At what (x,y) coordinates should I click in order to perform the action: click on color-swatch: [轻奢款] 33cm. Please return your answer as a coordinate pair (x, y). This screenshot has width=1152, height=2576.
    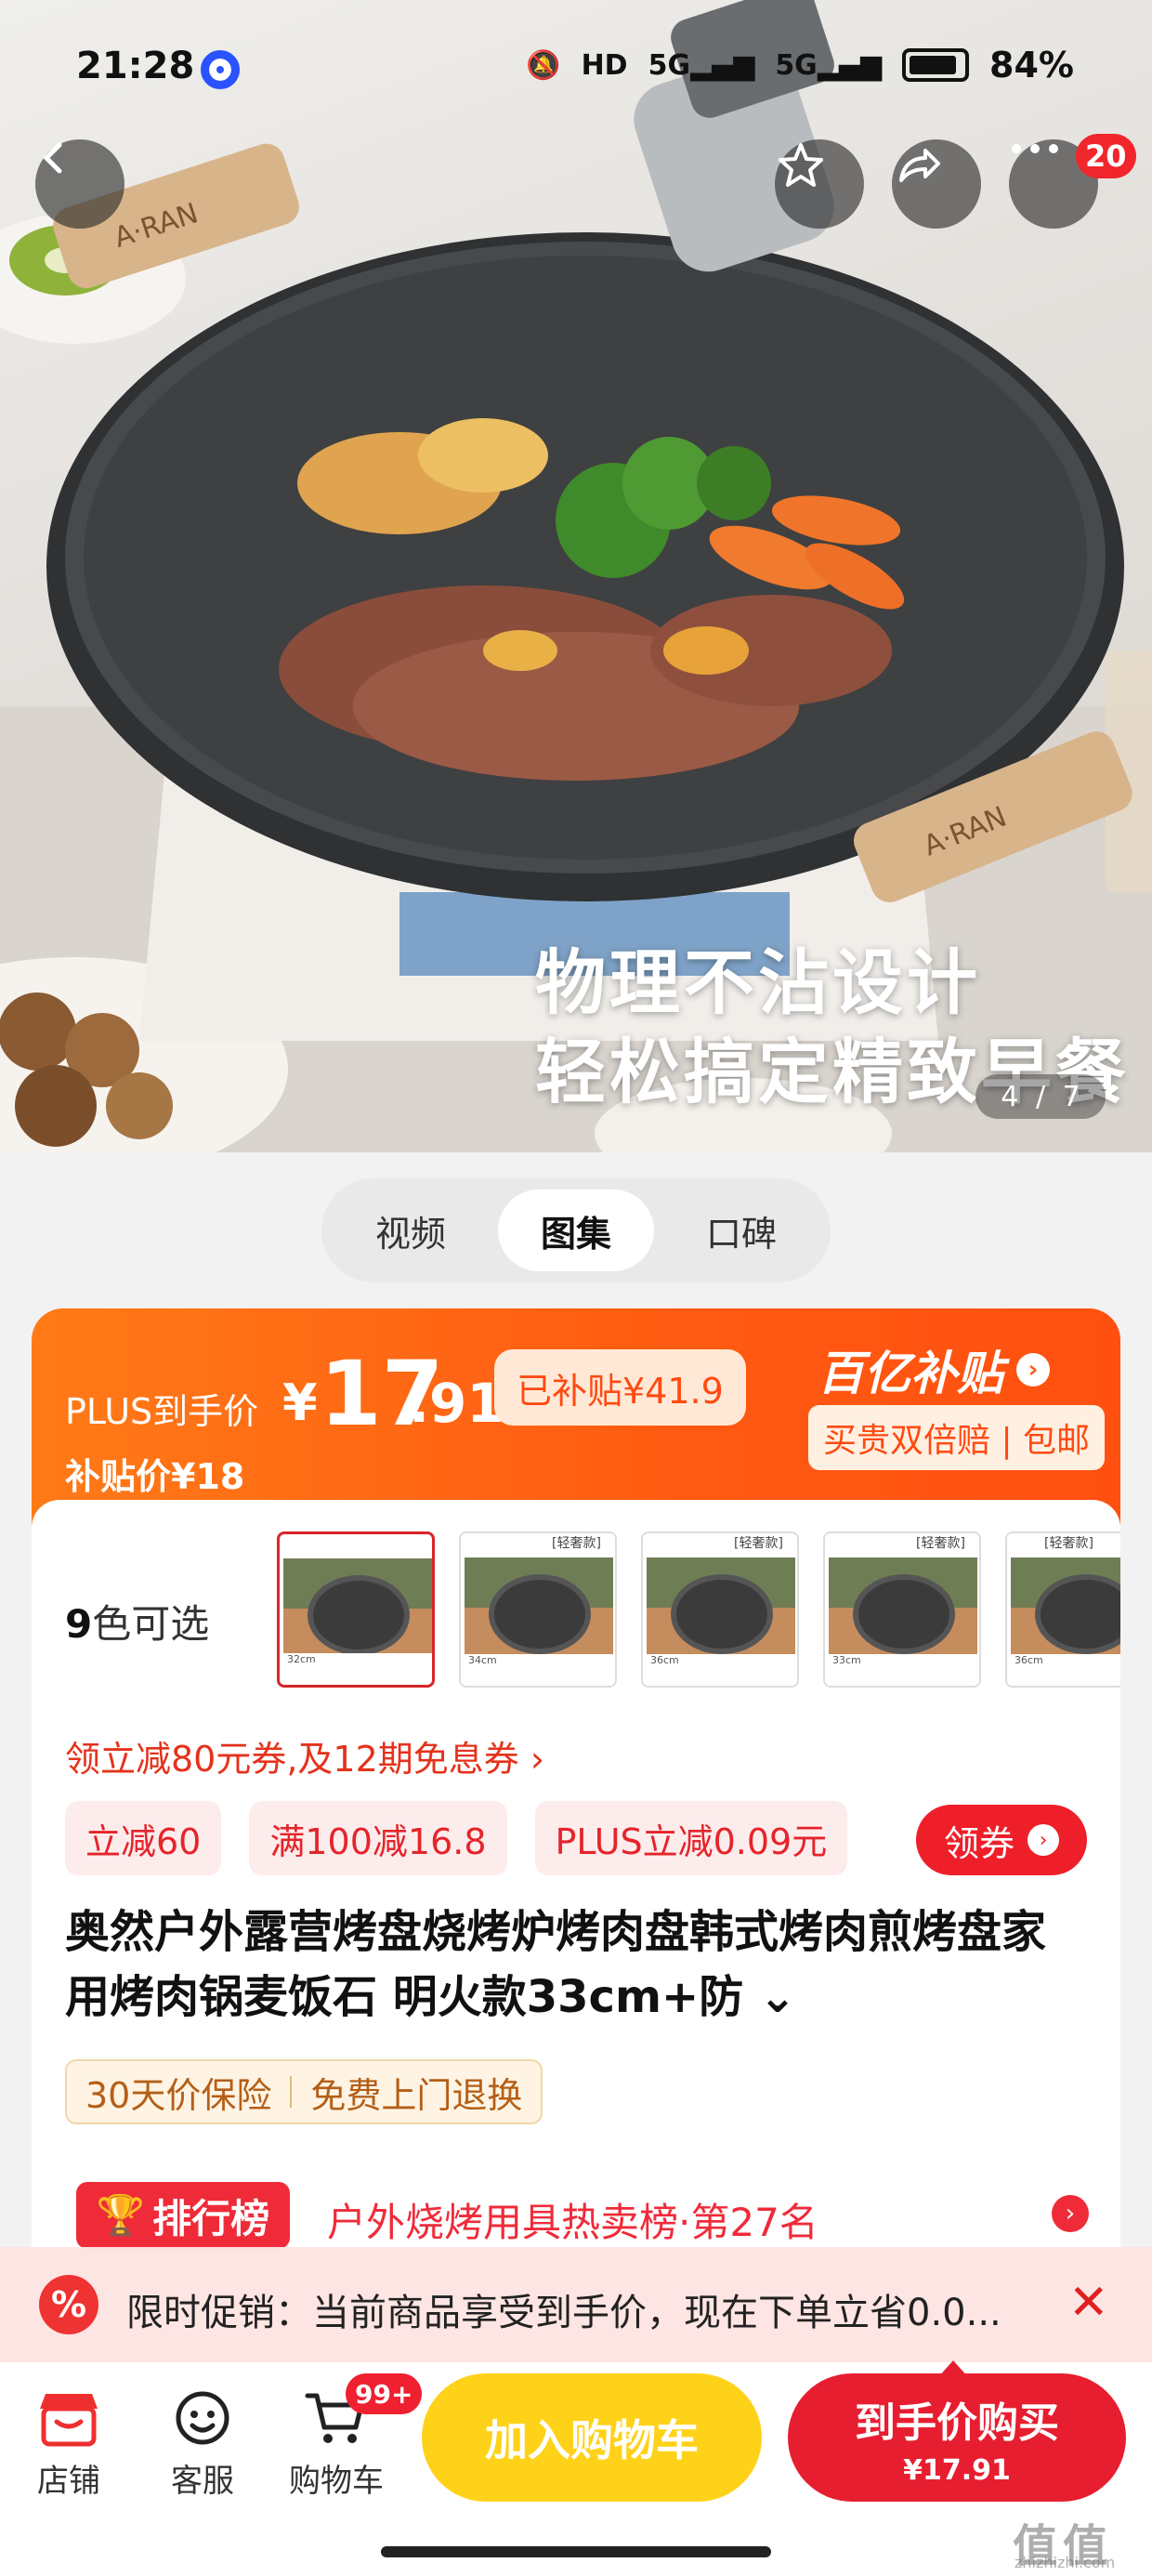
    Looking at the image, I should click on (902, 1609).